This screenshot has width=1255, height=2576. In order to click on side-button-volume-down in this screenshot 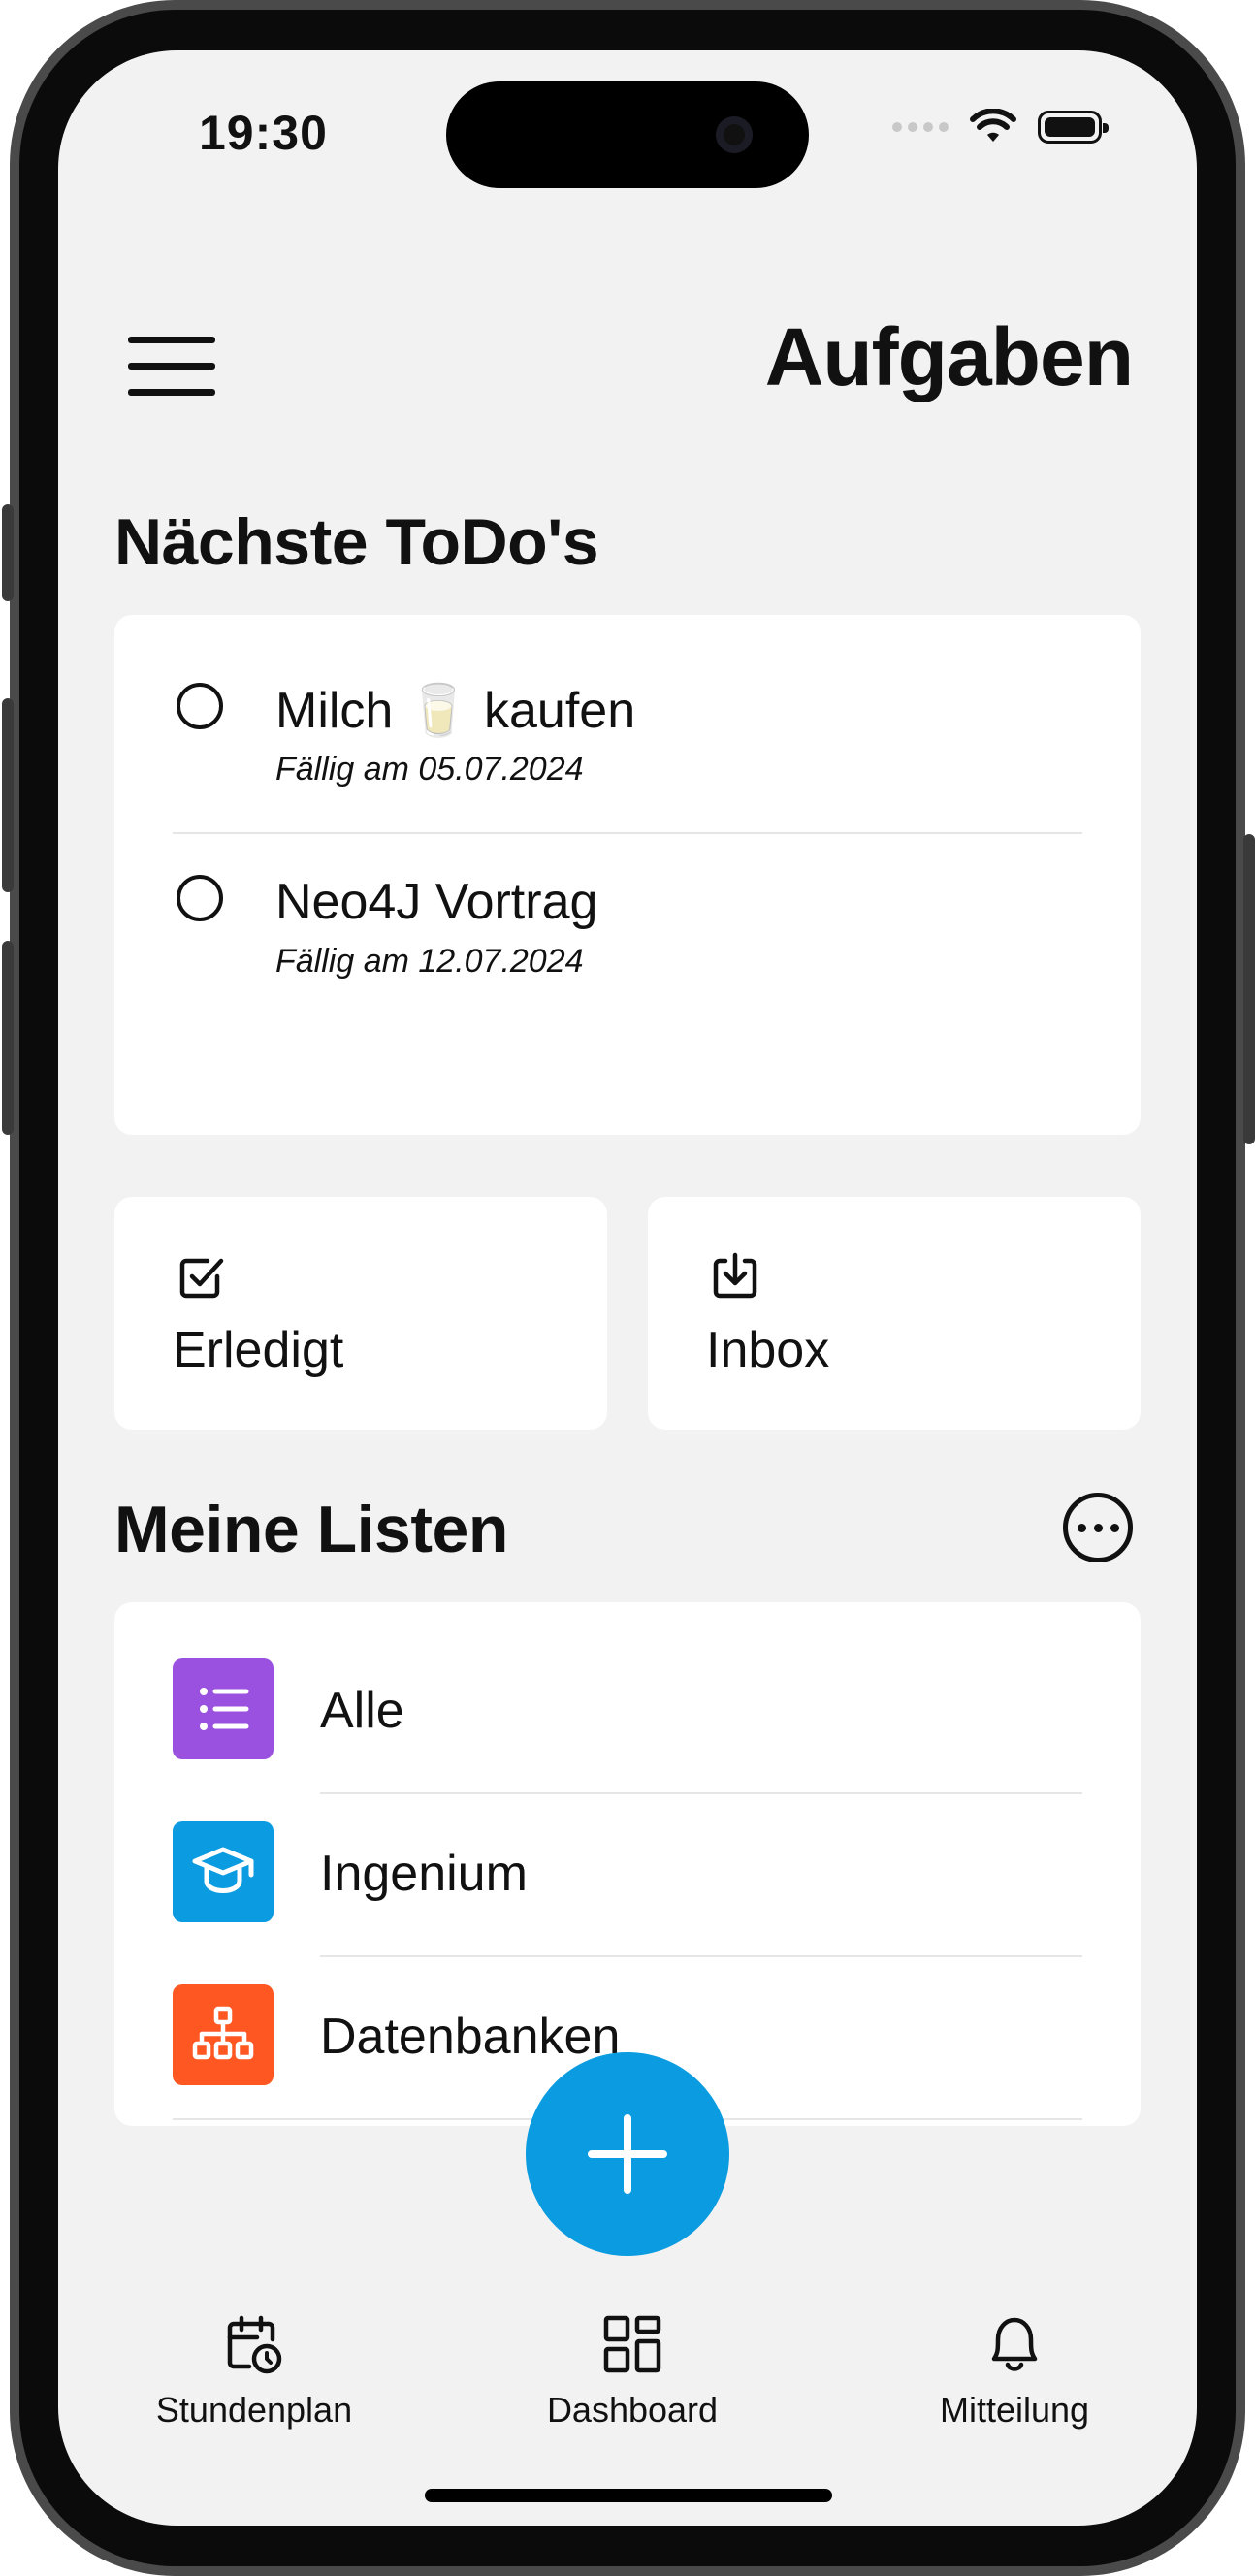, I will do `click(8, 1038)`.